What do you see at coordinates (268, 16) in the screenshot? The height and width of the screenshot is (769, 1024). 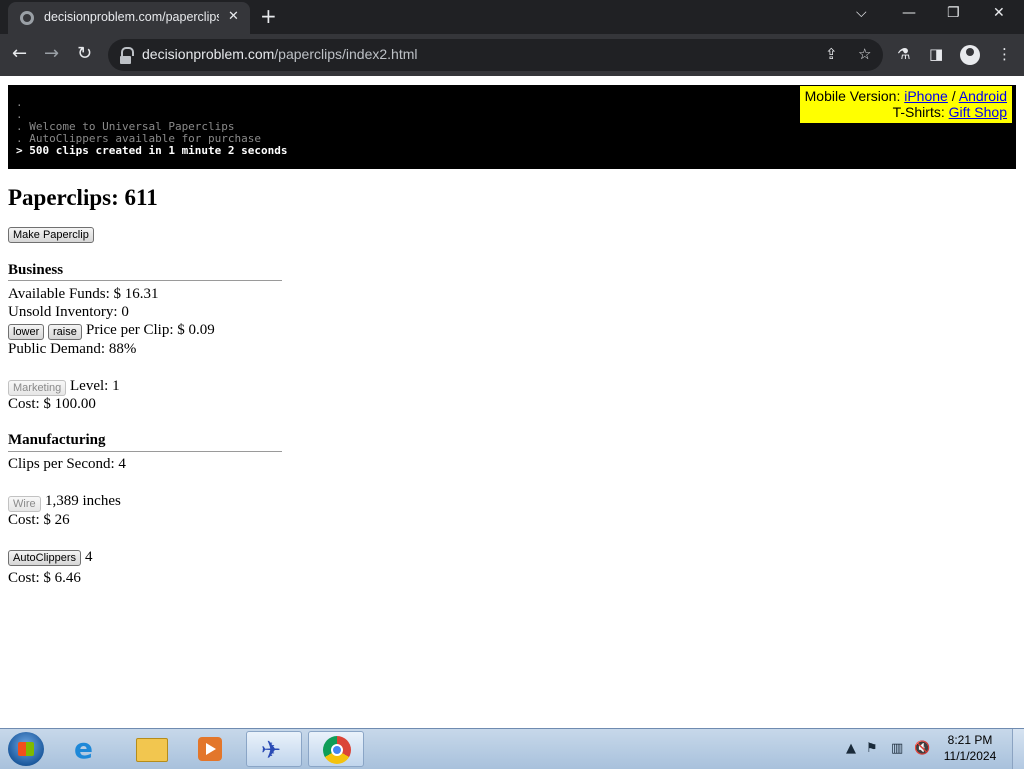 I see `new-tab-button: +` at bounding box center [268, 16].